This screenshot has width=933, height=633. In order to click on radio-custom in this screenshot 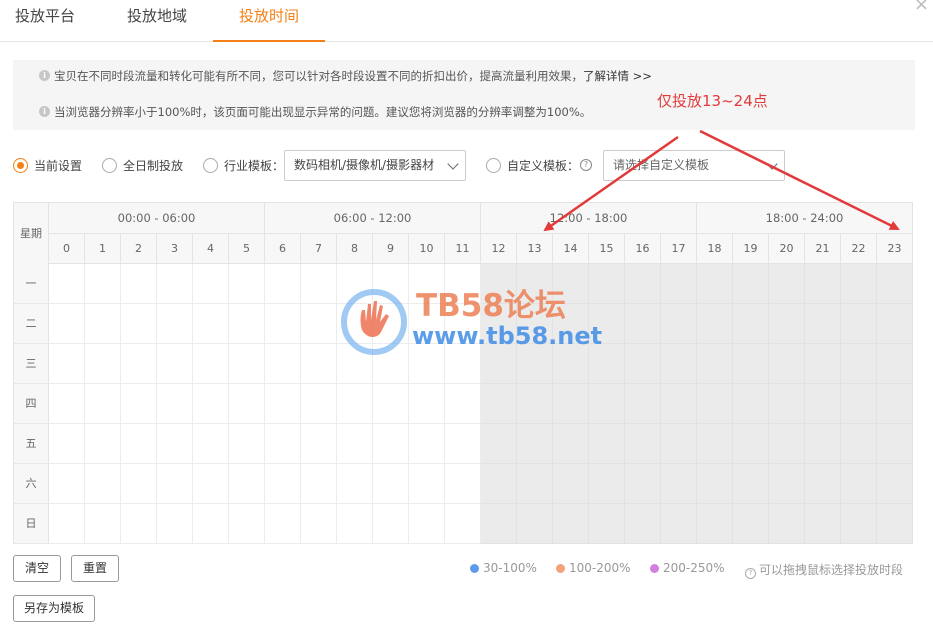, I will do `click(493, 165)`.